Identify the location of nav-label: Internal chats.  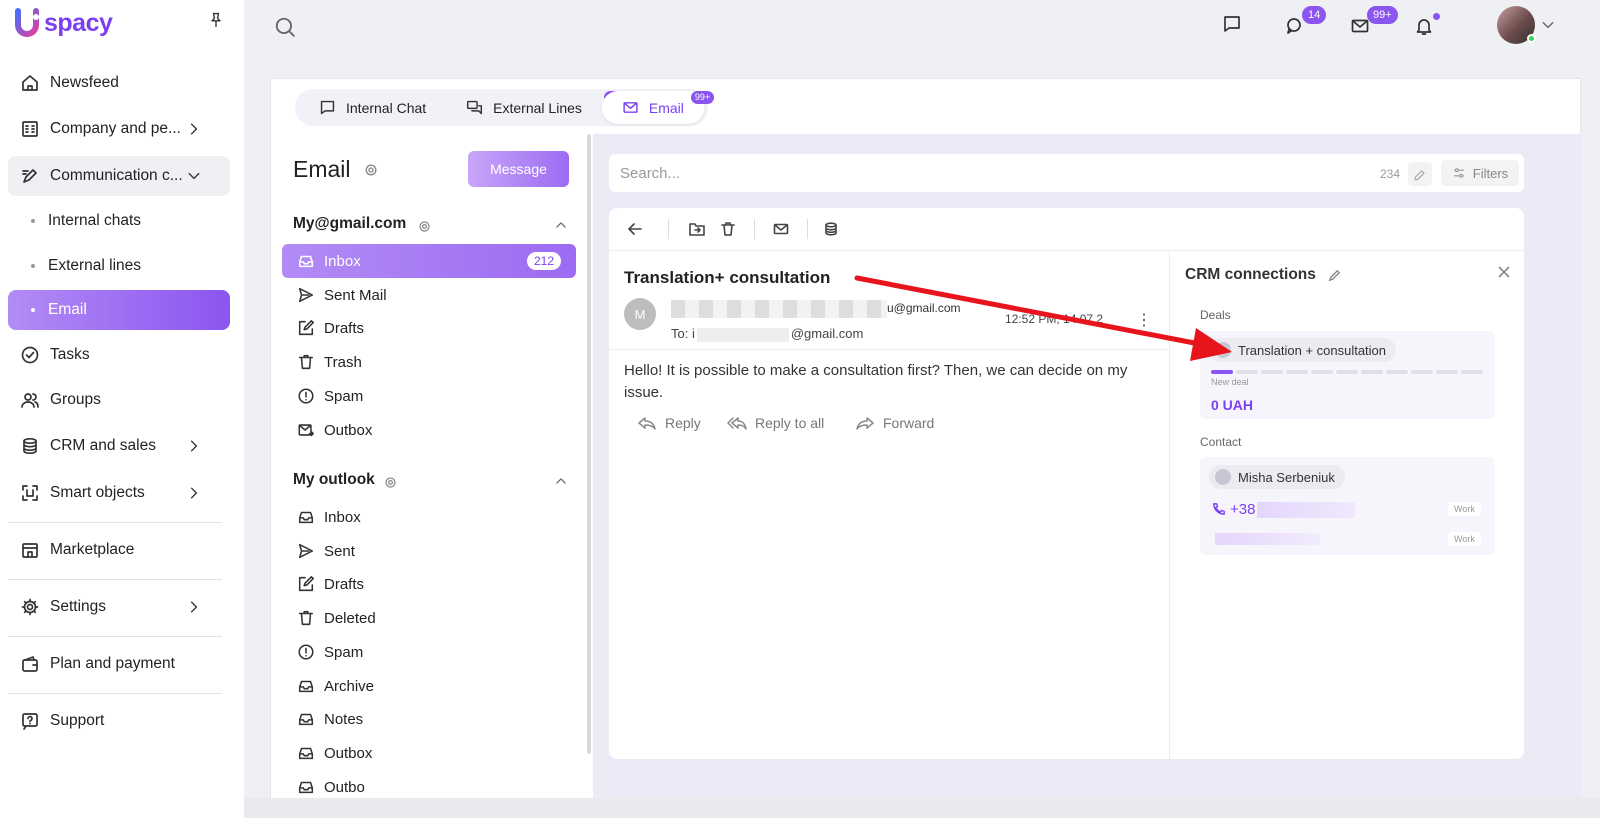
(95, 220).